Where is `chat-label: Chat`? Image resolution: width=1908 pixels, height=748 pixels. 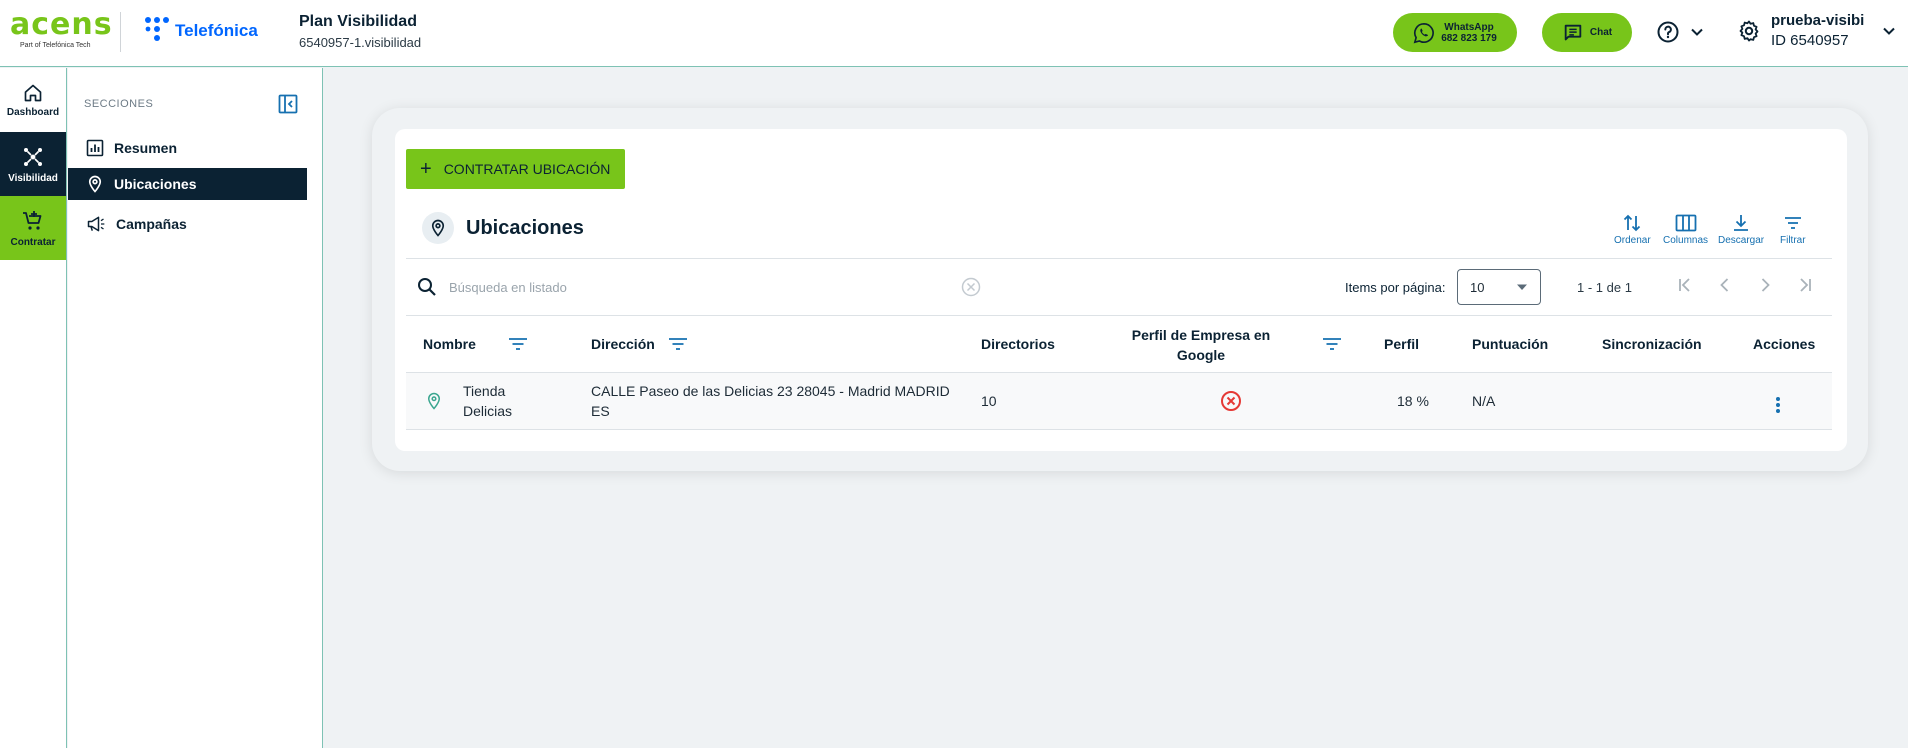
chat-label: Chat is located at coordinates (1601, 32).